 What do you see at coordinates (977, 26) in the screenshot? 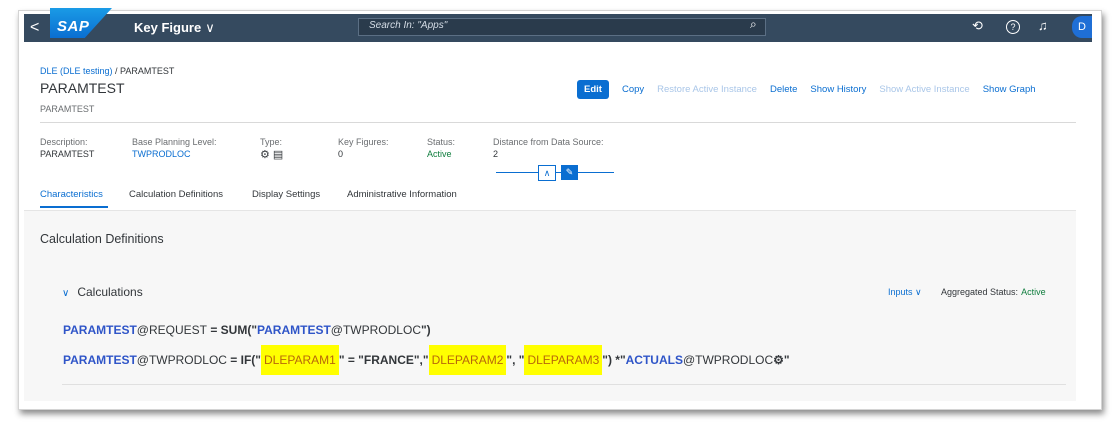
I see `refresh-icon: ⟲` at bounding box center [977, 26].